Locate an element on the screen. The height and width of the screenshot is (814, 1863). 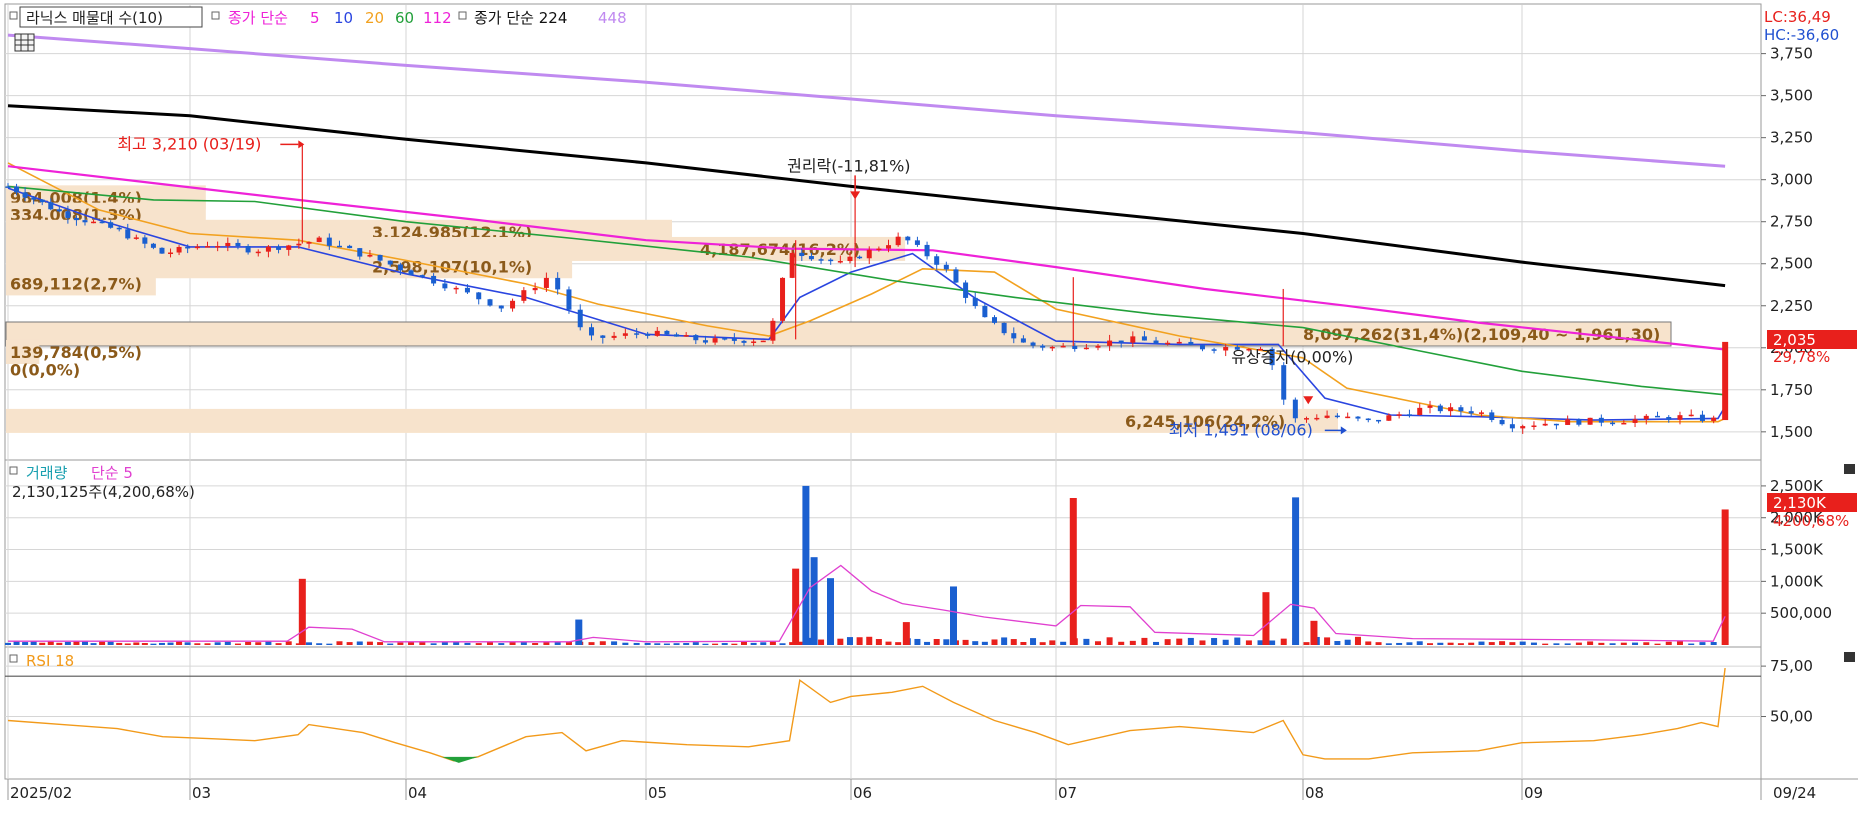
rsi-panel-close-icon is located at coordinates (1849, 657).